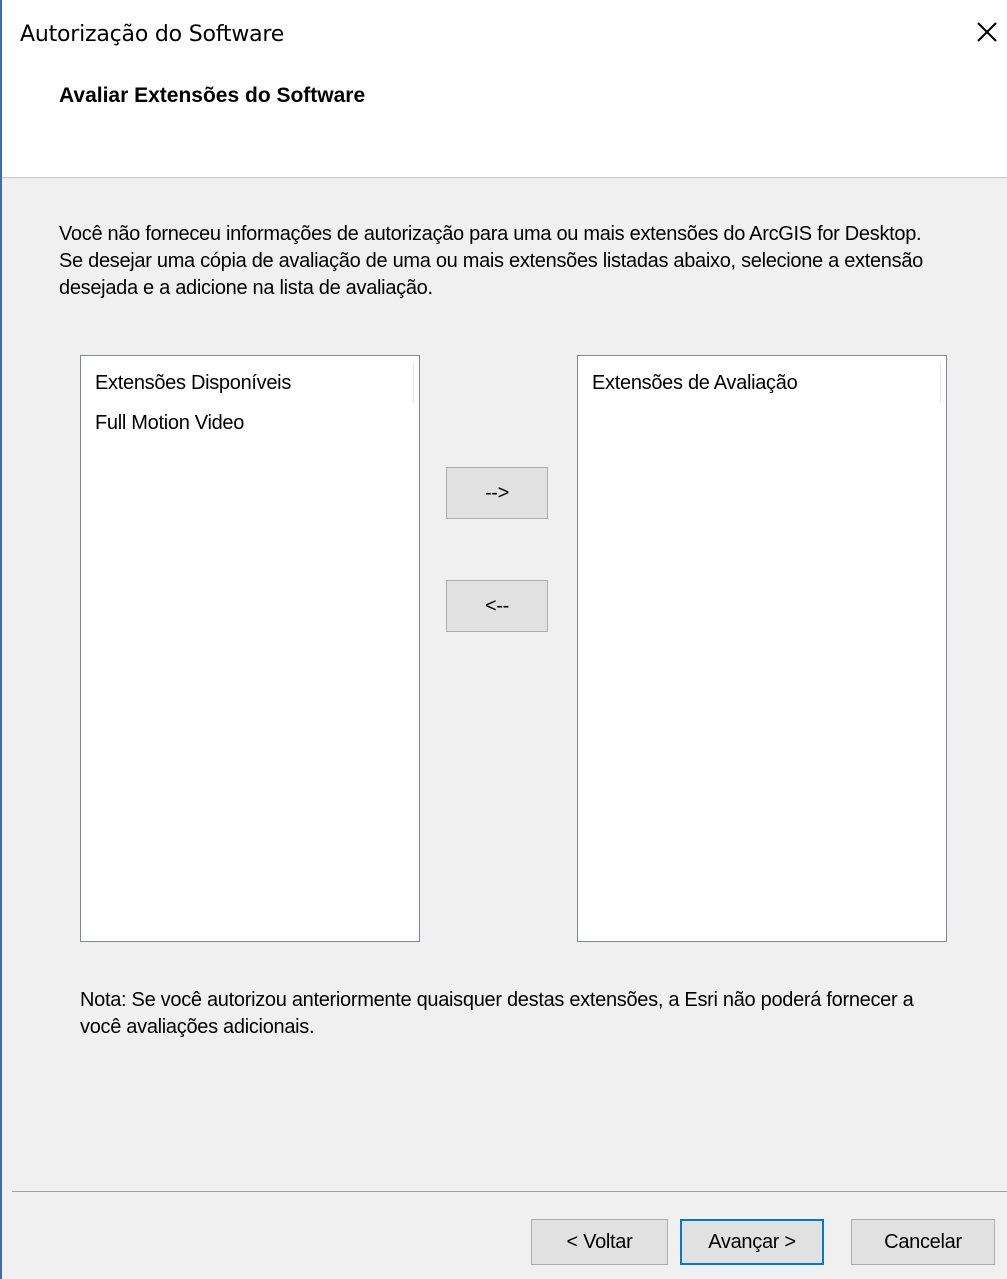 The height and width of the screenshot is (1279, 1007). What do you see at coordinates (509, 1191) in the screenshot?
I see `footer-divider` at bounding box center [509, 1191].